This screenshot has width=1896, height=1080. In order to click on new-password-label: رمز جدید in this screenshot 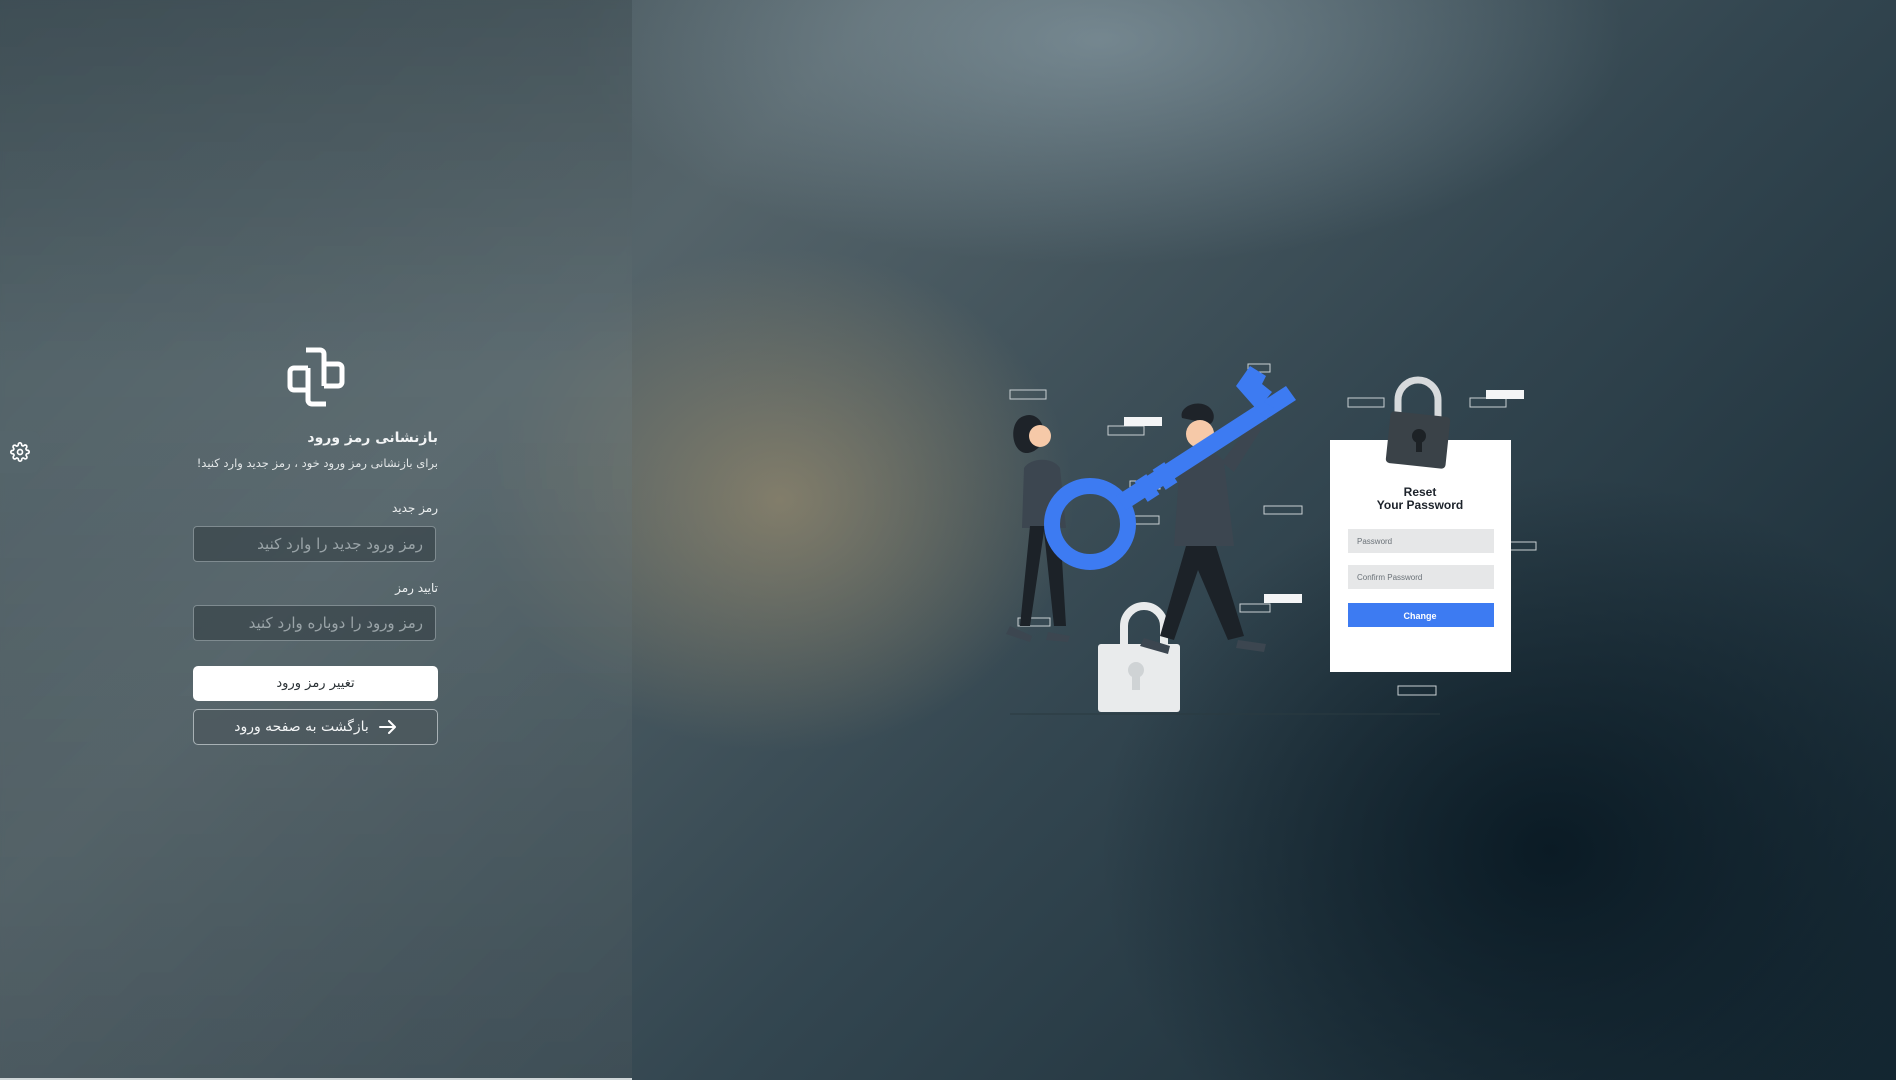, I will do `click(414, 508)`.